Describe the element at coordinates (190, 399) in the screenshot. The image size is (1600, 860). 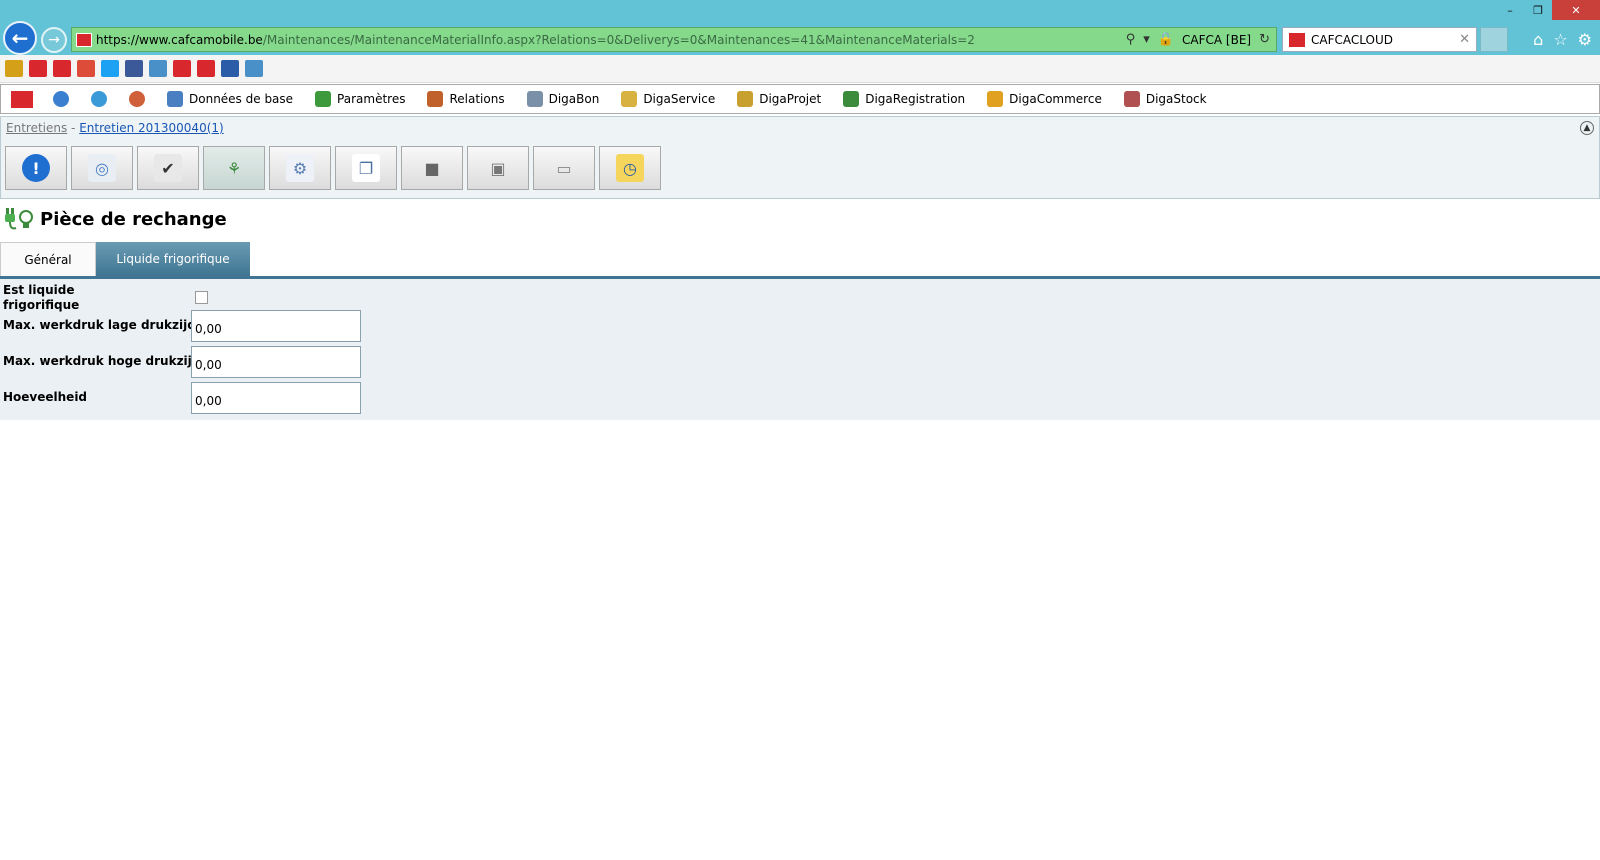
I see `form-row-quantity: Hoeveelheid` at that location.